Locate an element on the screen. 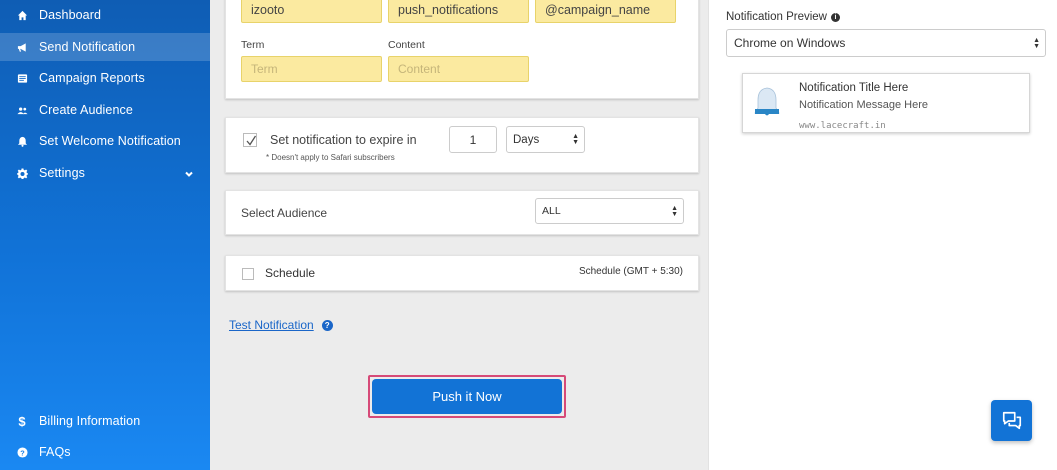 Image resolution: width=1057 pixels, height=470 pixels. expire-unit-select: Days ▲ ▼ is located at coordinates (545, 139).